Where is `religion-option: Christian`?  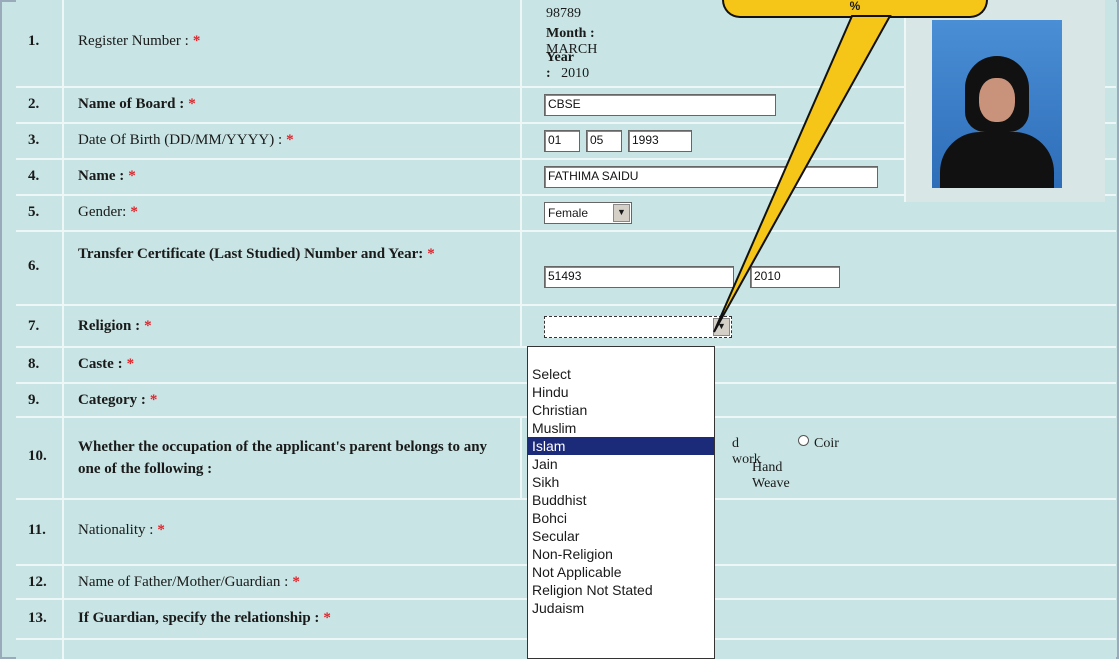
religion-option: Christian is located at coordinates (621, 410).